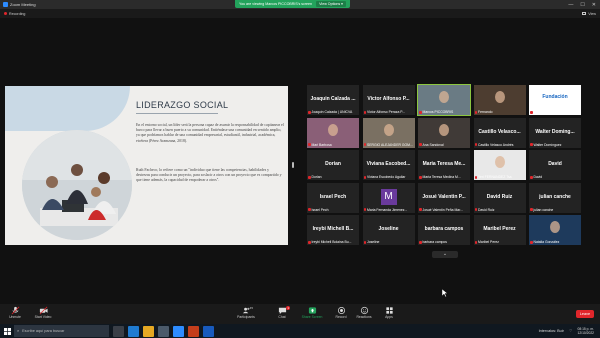  Describe the element at coordinates (331, 4) in the screenshot. I see `view-options-button: View Options ▾` at that location.